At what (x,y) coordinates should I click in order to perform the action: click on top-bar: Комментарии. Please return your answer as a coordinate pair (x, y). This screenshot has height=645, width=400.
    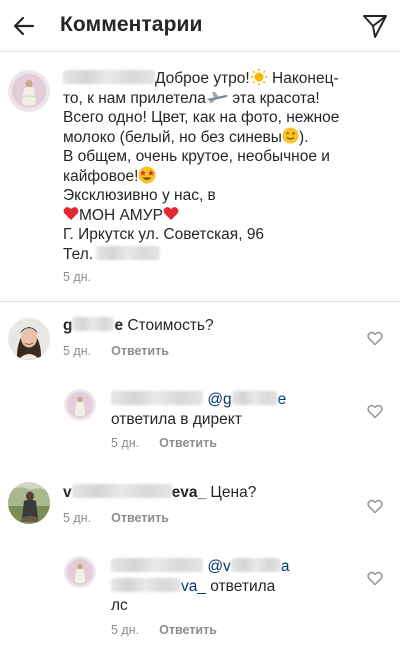
    Looking at the image, I should click on (200, 26).